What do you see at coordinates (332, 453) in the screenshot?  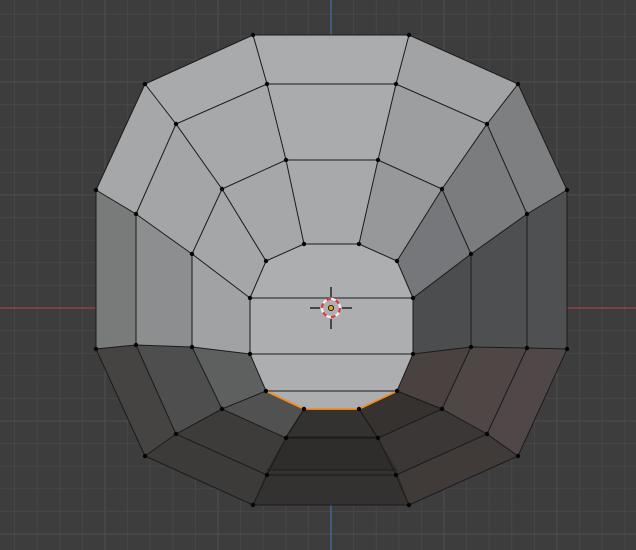 I see `mesh-face-lower-band` at bounding box center [332, 453].